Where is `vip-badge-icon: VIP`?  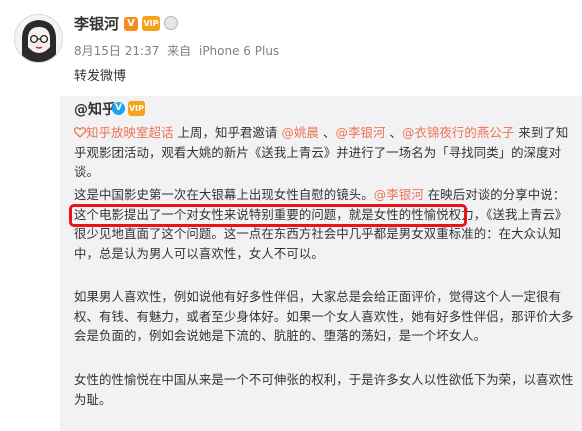 vip-badge-icon: VIP is located at coordinates (151, 23).